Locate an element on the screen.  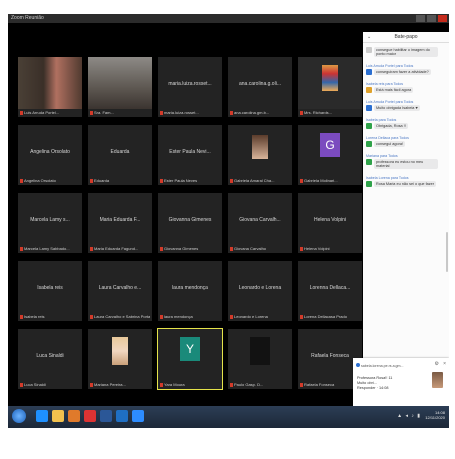
participant-caption: Giovana Carvalho is located at coordinates (260, 248).